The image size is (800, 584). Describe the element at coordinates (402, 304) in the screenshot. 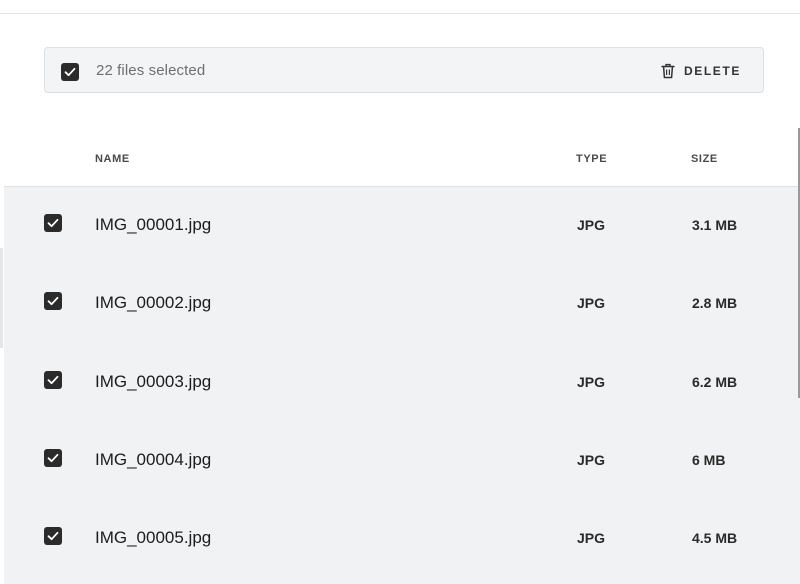

I see `table-row: IMG_00002.jpg JPG 2.8 MB` at that location.